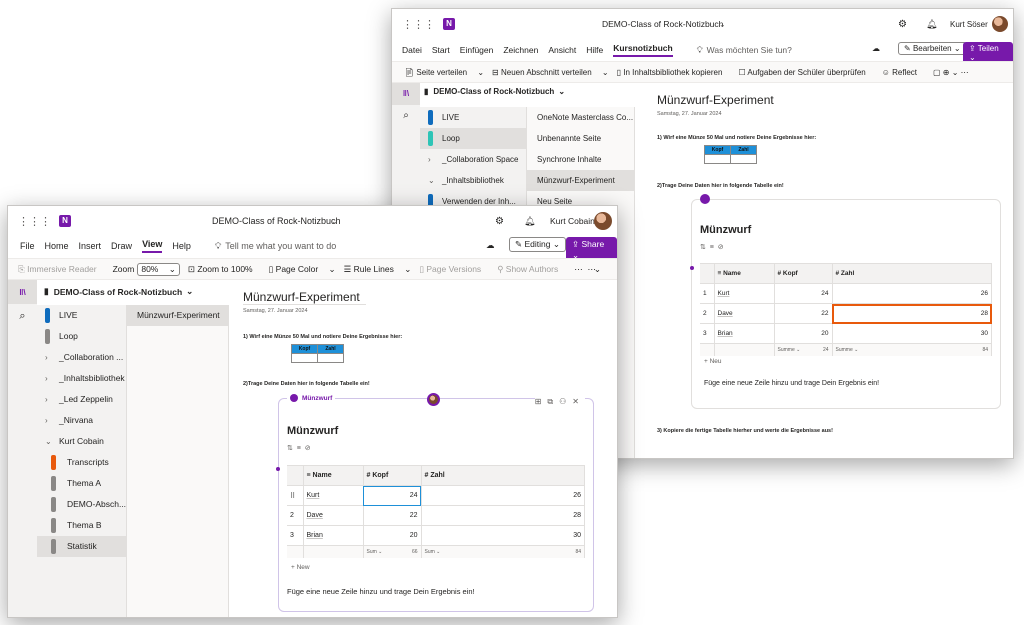 The width and height of the screenshot is (1024, 625). Describe the element at coordinates (334, 221) in the screenshot. I see `title-chevron-icon: ⌄` at that location.